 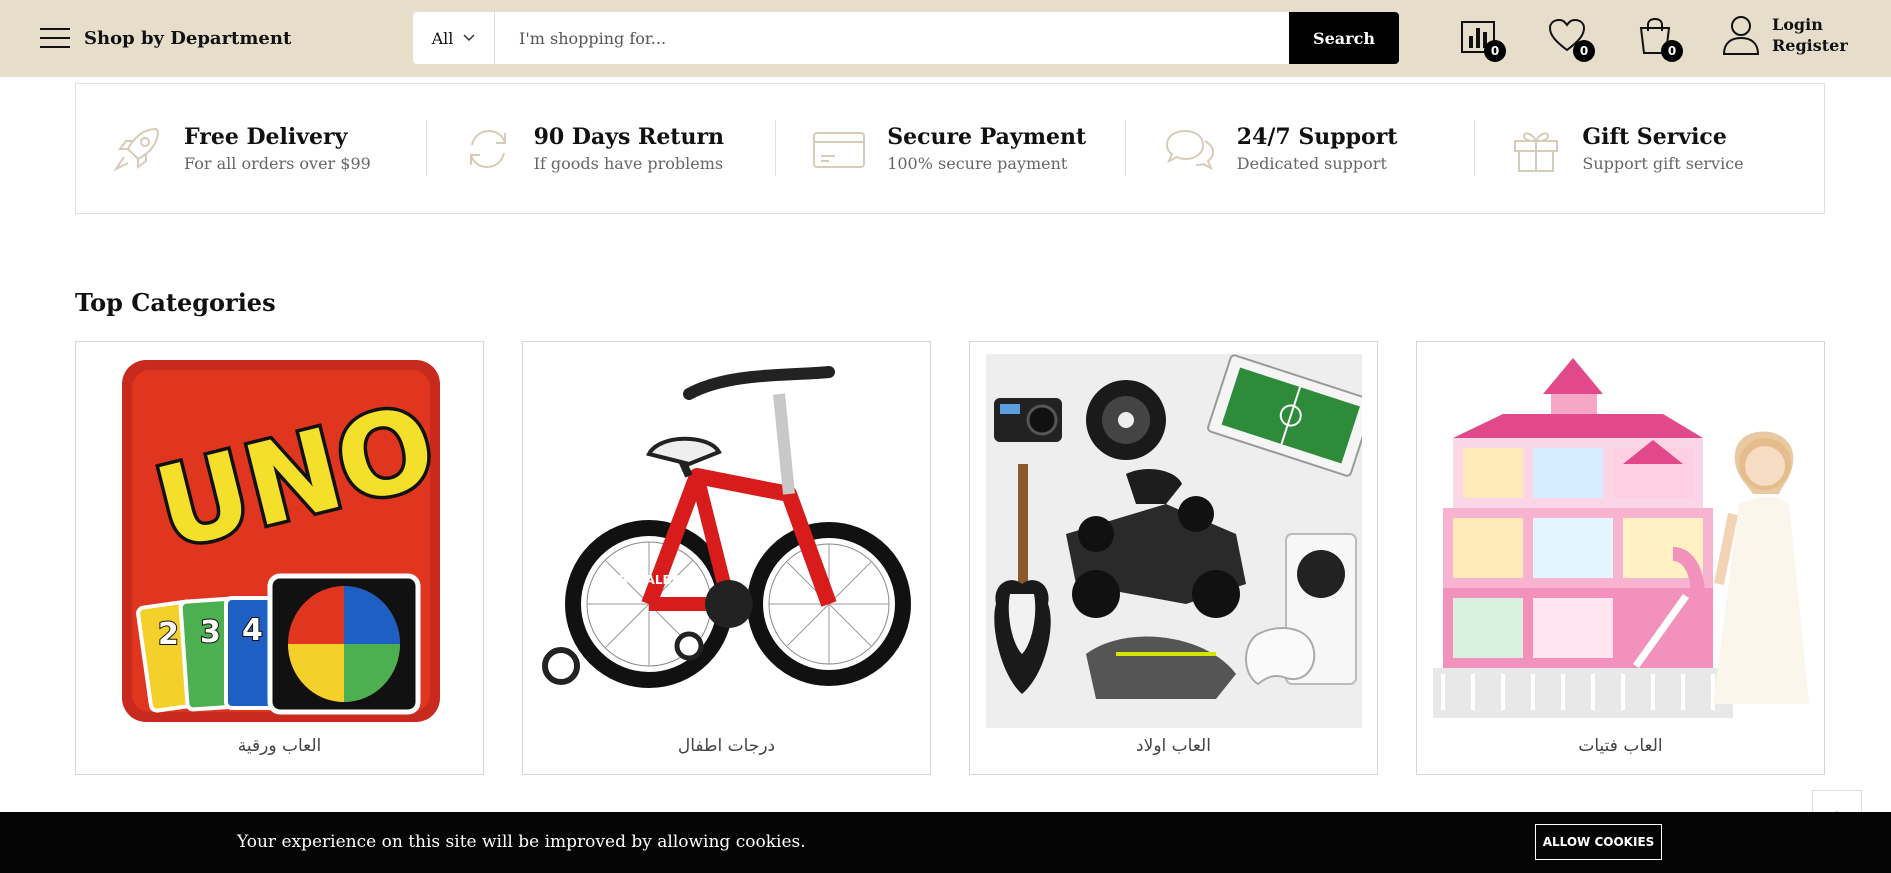 I want to click on chat-icon, so click(x=1189, y=149).